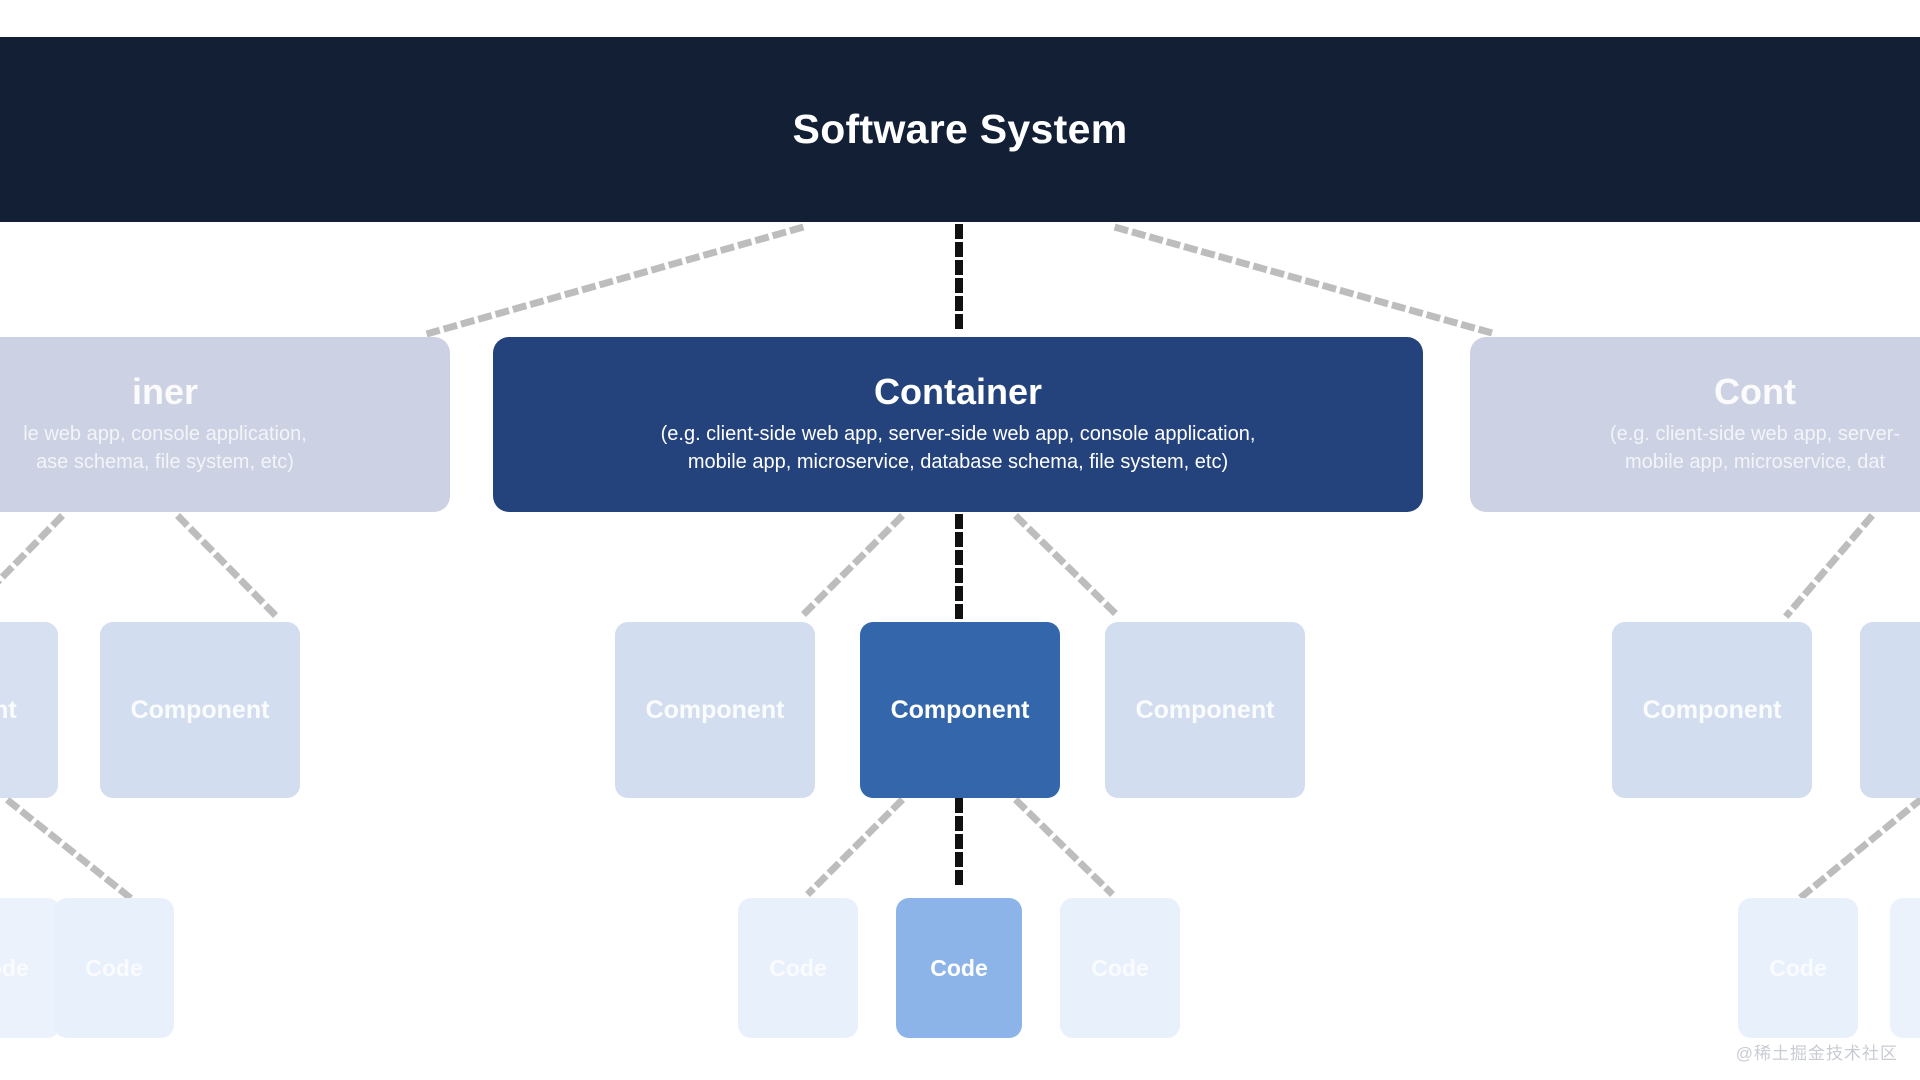  What do you see at coordinates (165, 434) in the screenshot?
I see `container-left-subtitle-line-1: le web app, console application,` at bounding box center [165, 434].